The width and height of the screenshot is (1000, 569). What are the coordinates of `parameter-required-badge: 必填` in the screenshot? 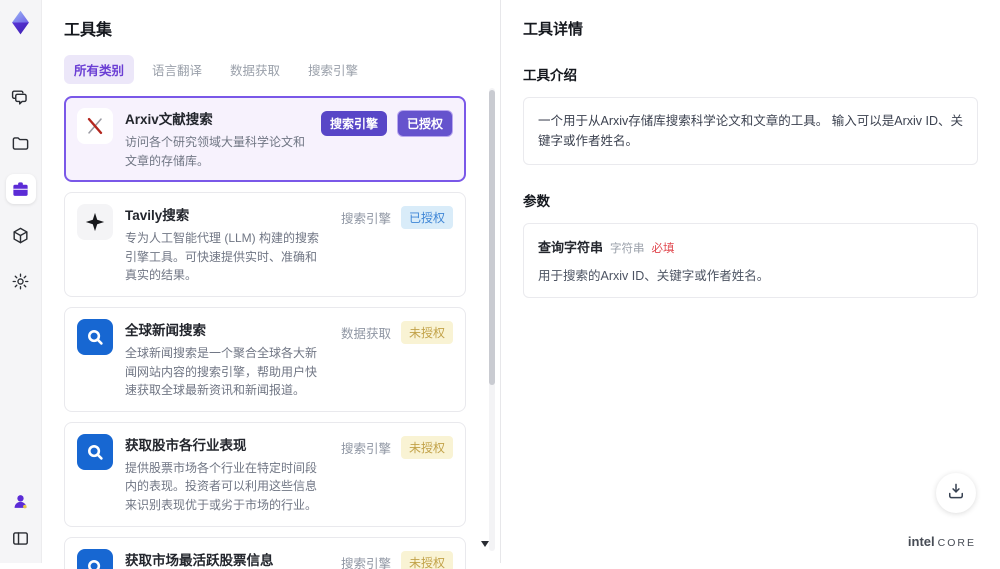 It's located at (663, 249).